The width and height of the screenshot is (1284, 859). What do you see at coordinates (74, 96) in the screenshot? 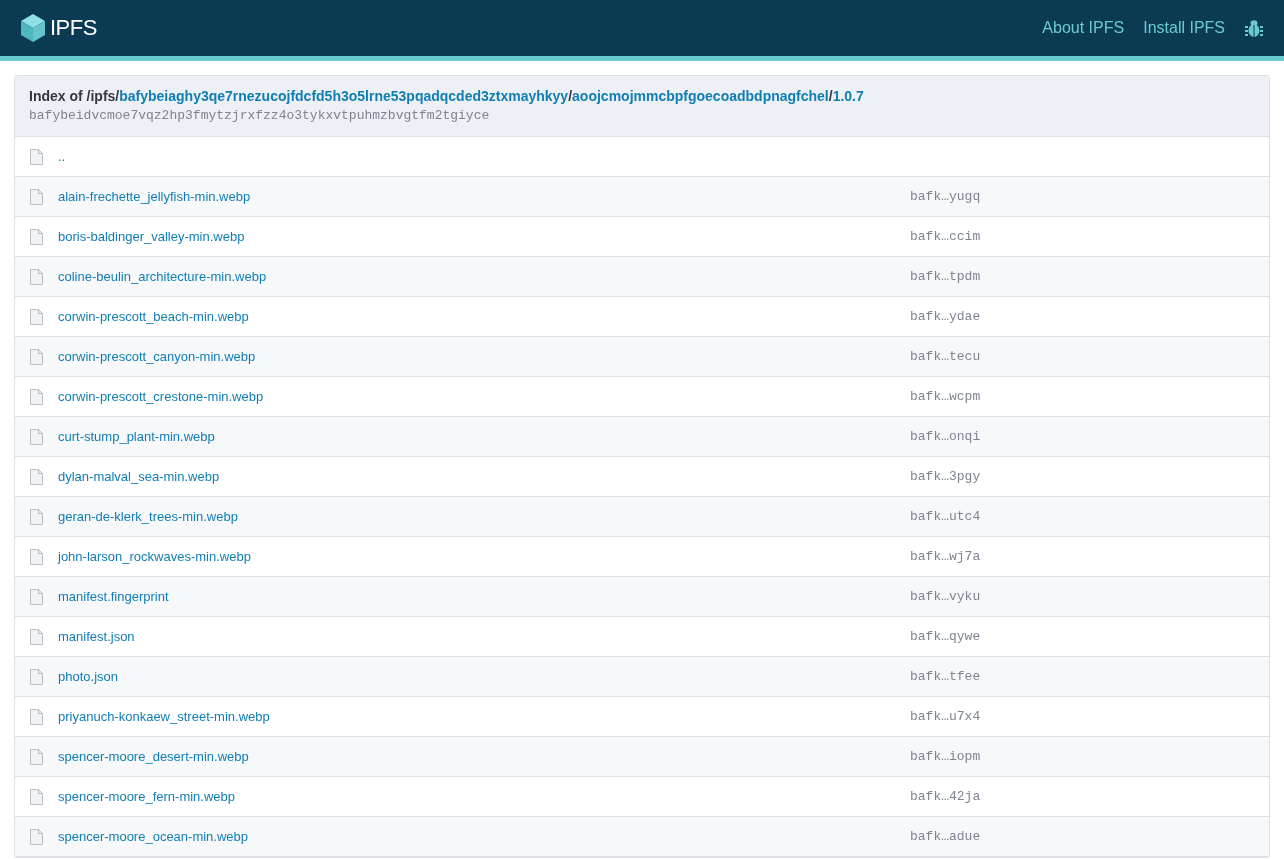
I see `path-text: Index of /ipfs/` at bounding box center [74, 96].